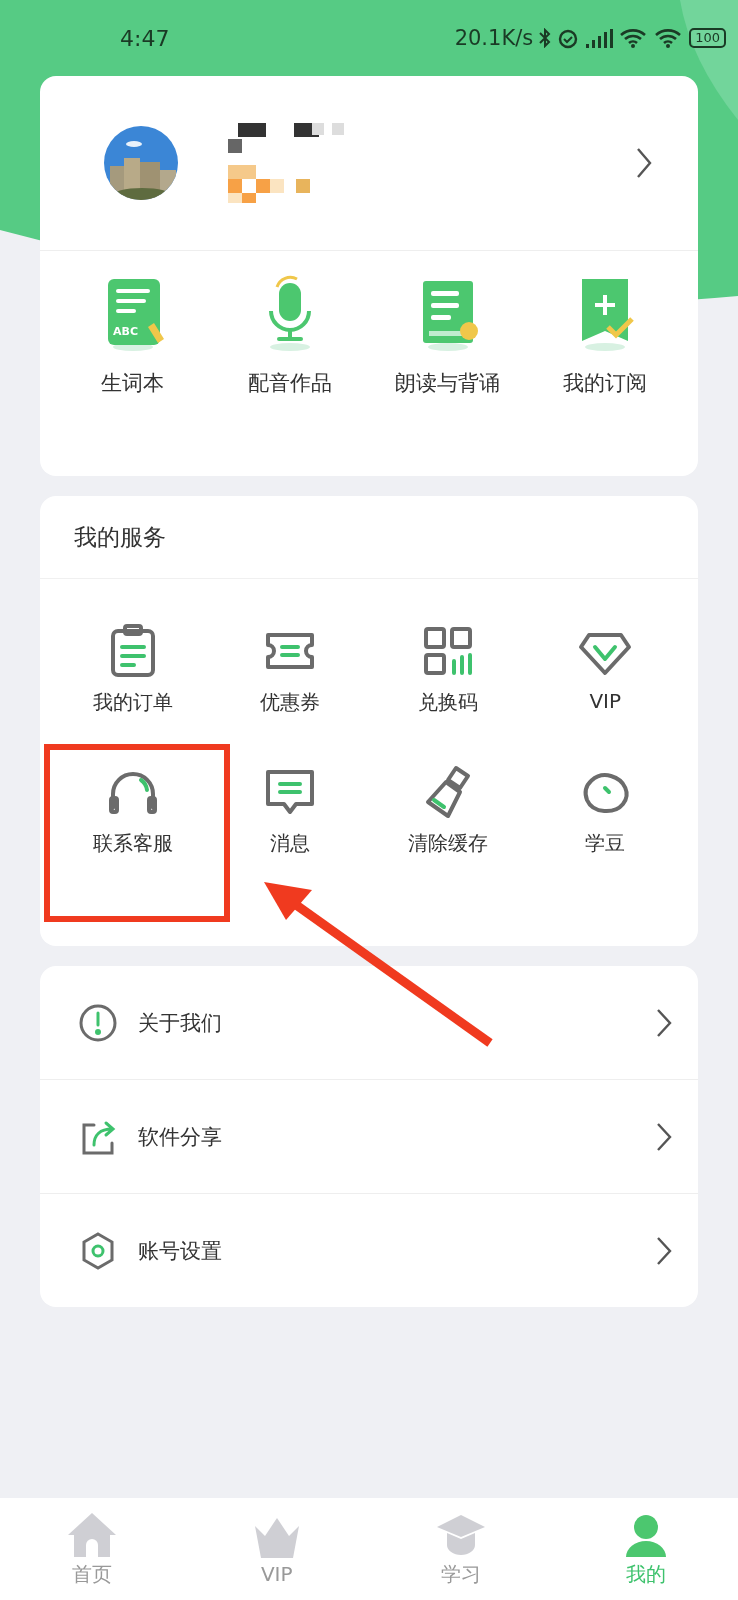 This screenshot has width=738, height=1600. I want to click on network-speed: 20.1K/s, so click(494, 38).